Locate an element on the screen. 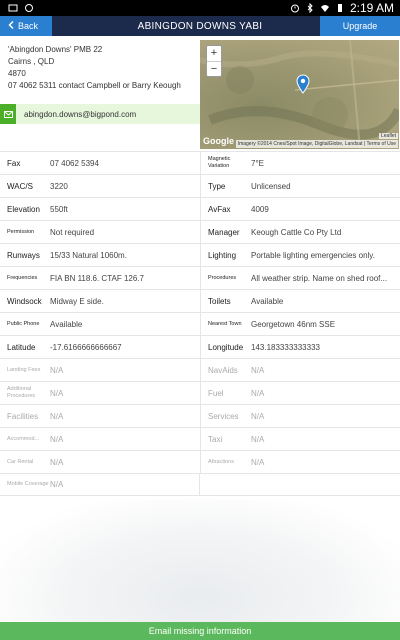 This screenshot has height=640, width=400. detail-label: Lighting is located at coordinates (222, 255).